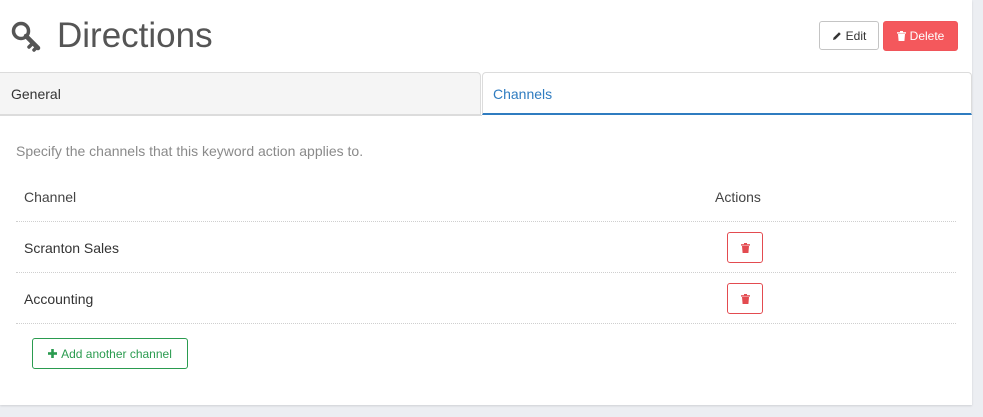 The height and width of the screenshot is (417, 983). I want to click on table-row-channel-name: Scranton Sales, so click(71, 248).